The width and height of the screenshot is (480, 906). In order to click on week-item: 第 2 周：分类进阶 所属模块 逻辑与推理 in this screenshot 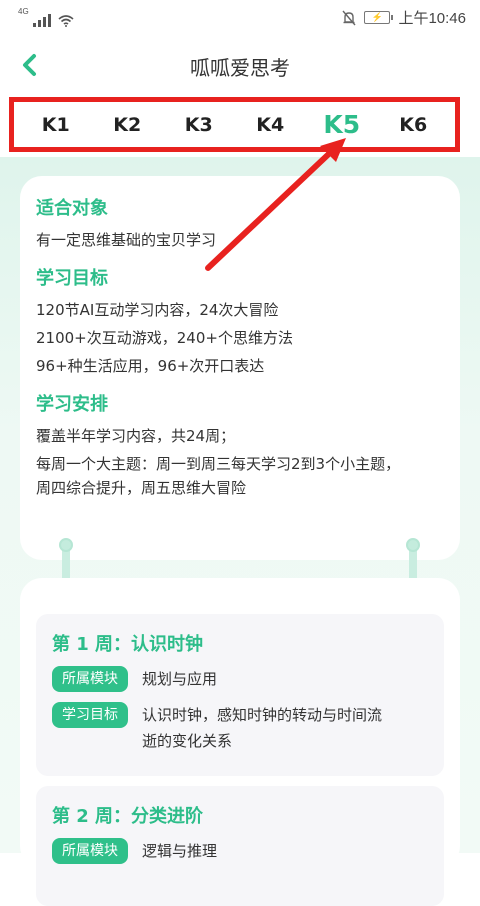, I will do `click(240, 846)`.